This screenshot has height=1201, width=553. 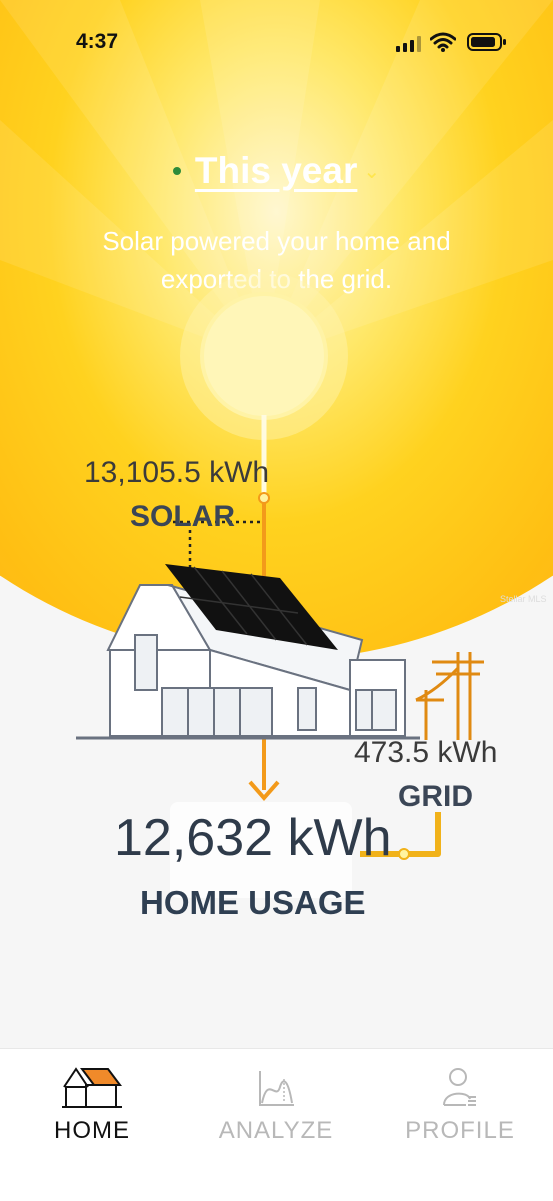 What do you see at coordinates (92, 1087) in the screenshot?
I see `house-icon` at bounding box center [92, 1087].